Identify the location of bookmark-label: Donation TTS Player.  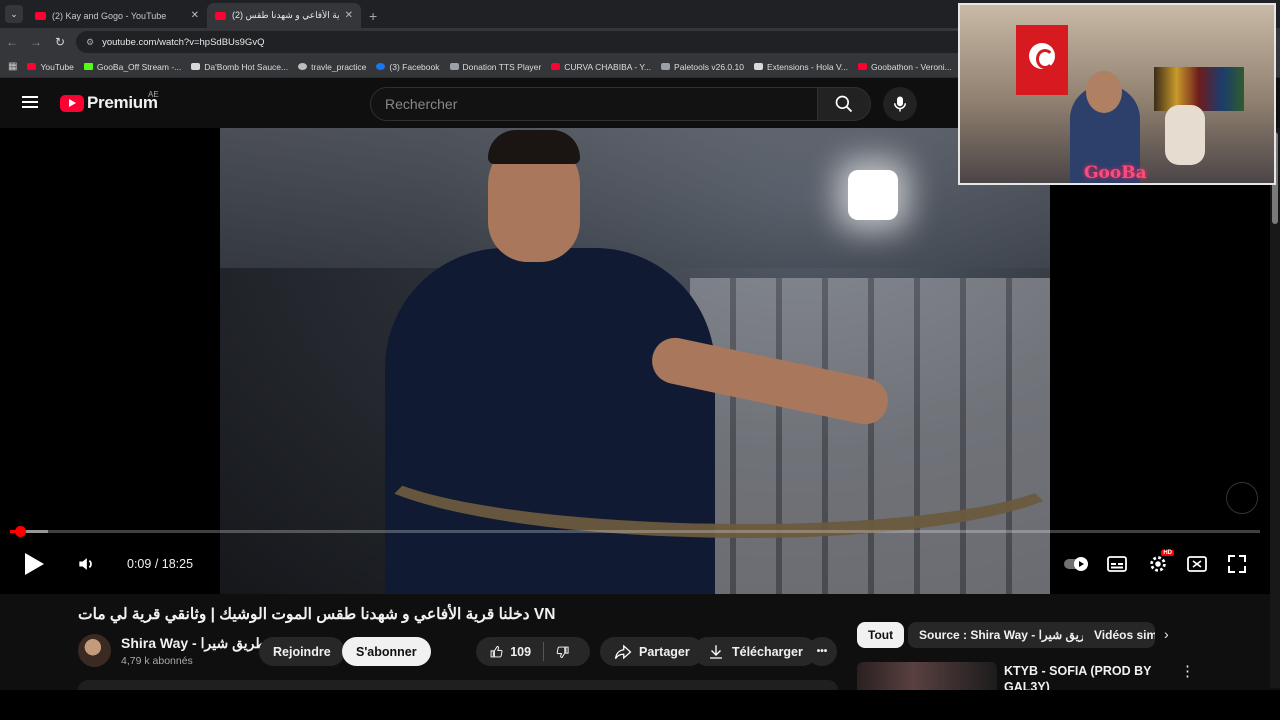
(502, 66).